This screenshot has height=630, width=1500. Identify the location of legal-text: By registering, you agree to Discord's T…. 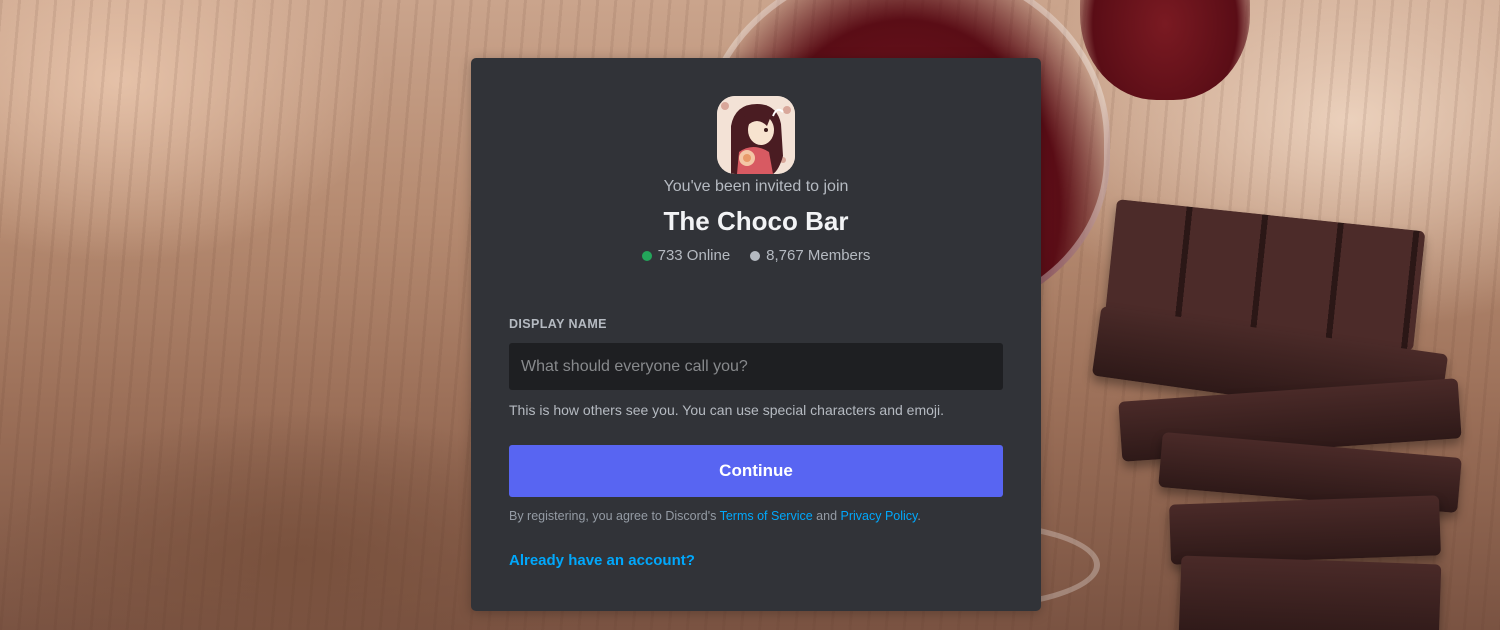
(715, 516).